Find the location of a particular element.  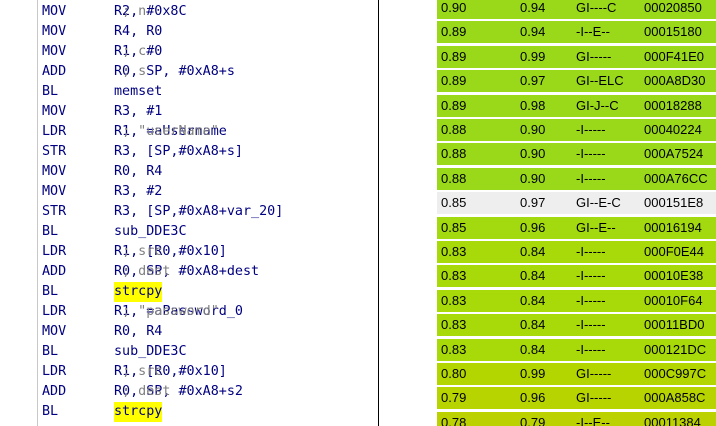

result-address: 000151E8 is located at coordinates (674, 203).